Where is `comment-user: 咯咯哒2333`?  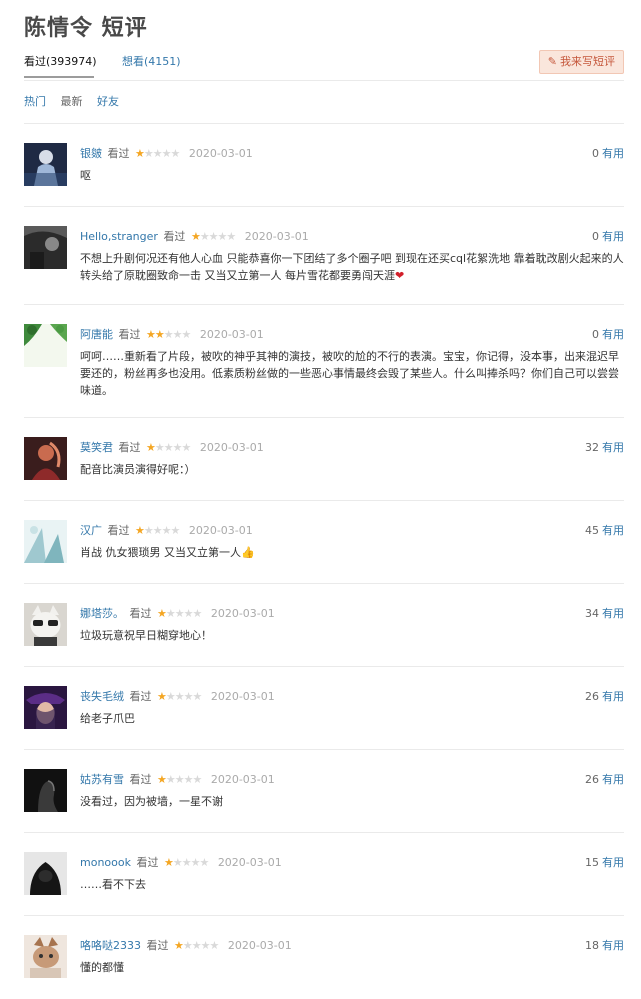 comment-user: 咯咯哒2333 is located at coordinates (110, 945).